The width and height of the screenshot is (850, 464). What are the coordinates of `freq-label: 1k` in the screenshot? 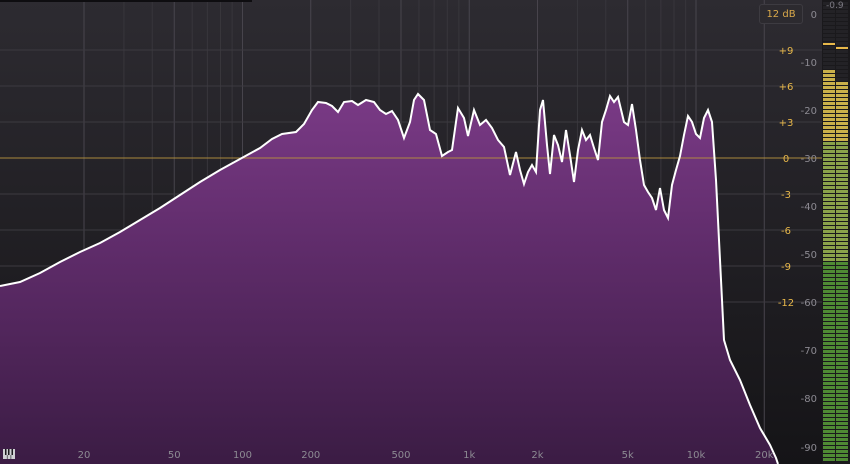 It's located at (469, 455).